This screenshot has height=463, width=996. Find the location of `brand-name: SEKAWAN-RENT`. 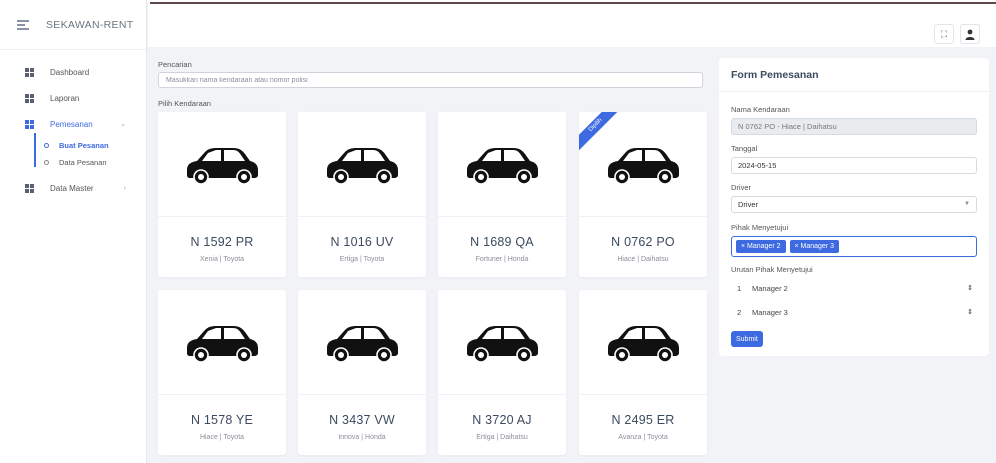

brand-name: SEKAWAN-RENT is located at coordinates (90, 24).